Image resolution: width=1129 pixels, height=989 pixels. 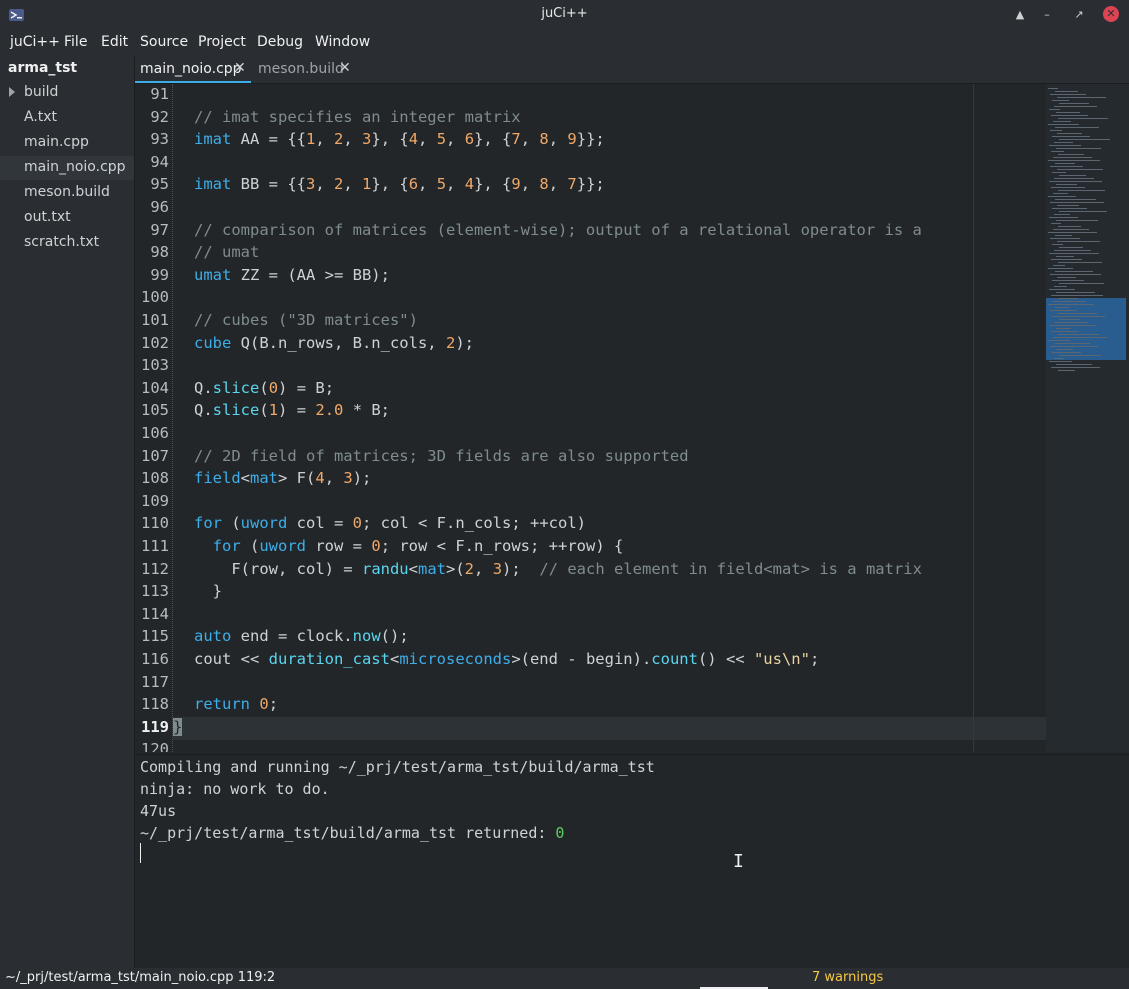 I want to click on tab-main-noio-cpp: main_noio.cpp ✕, so click(x=193, y=69).